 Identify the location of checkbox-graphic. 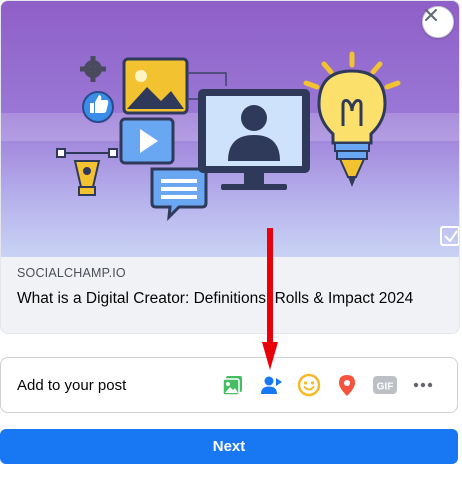
(449, 236).